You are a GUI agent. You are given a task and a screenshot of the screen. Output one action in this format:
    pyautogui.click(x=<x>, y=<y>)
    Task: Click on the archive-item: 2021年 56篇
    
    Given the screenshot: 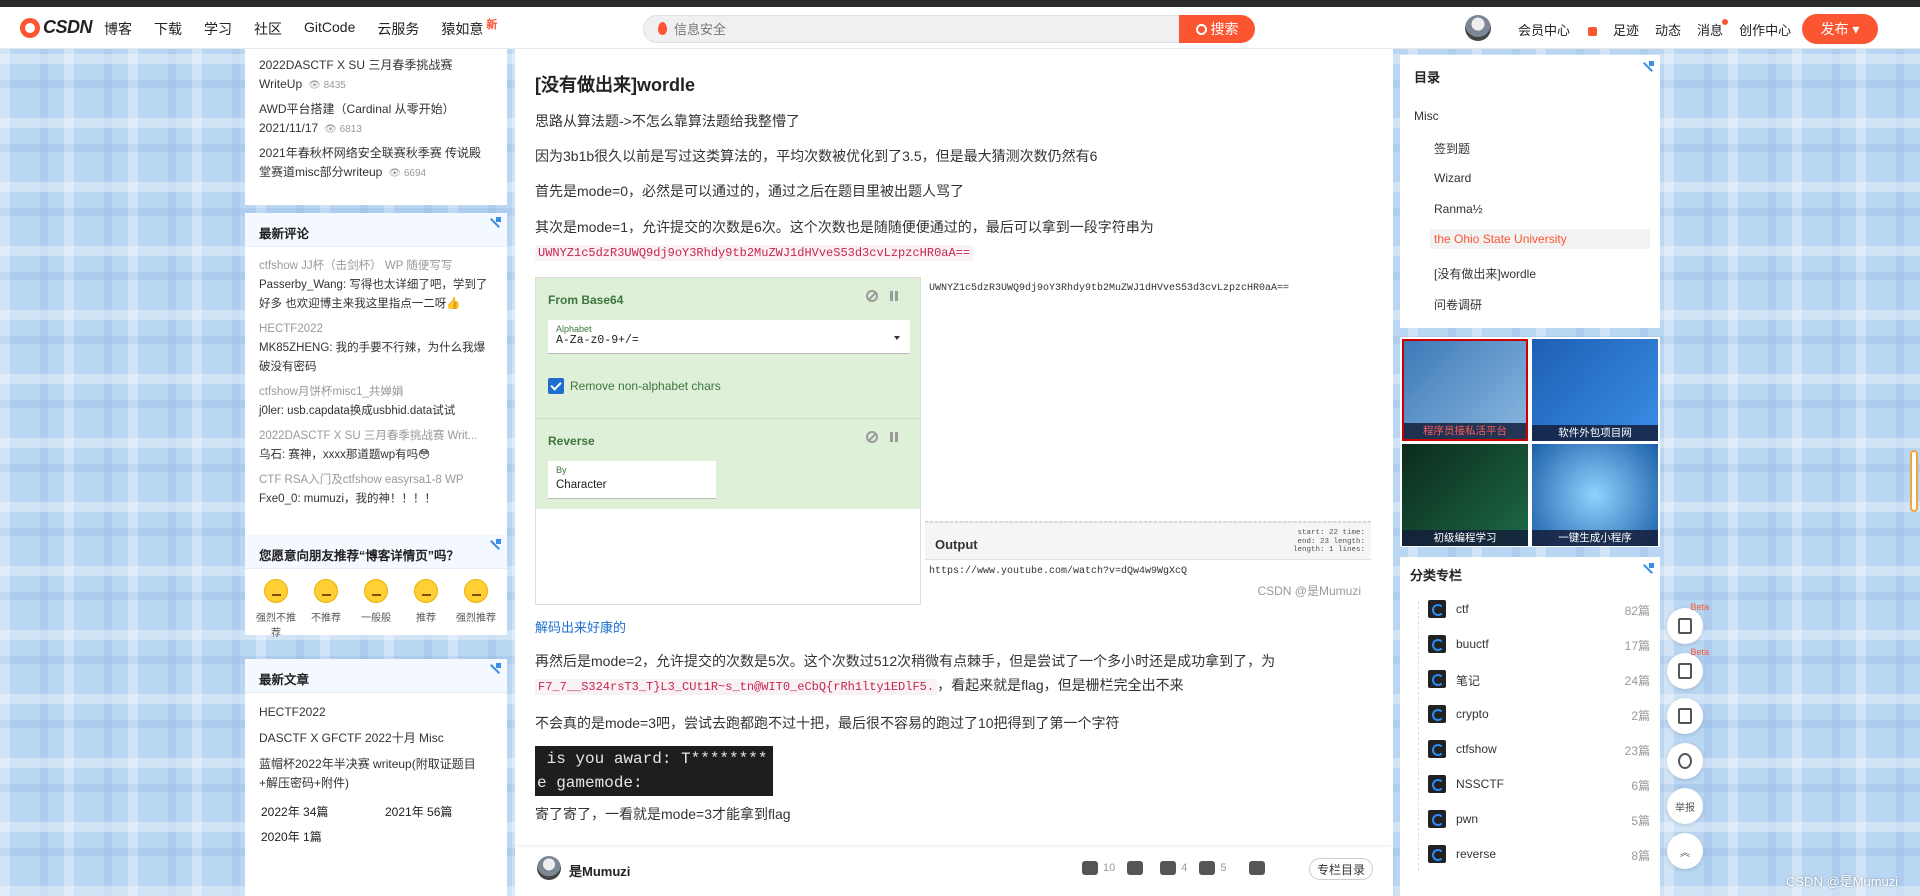 What is the action you would take?
    pyautogui.click(x=447, y=811)
    